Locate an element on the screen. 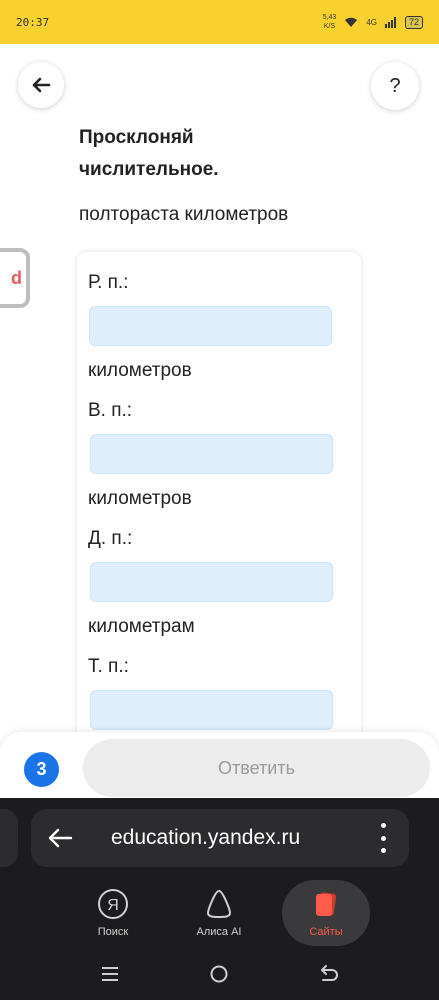 The height and width of the screenshot is (1000, 439). recent-apps-icon is located at coordinates (110, 974).